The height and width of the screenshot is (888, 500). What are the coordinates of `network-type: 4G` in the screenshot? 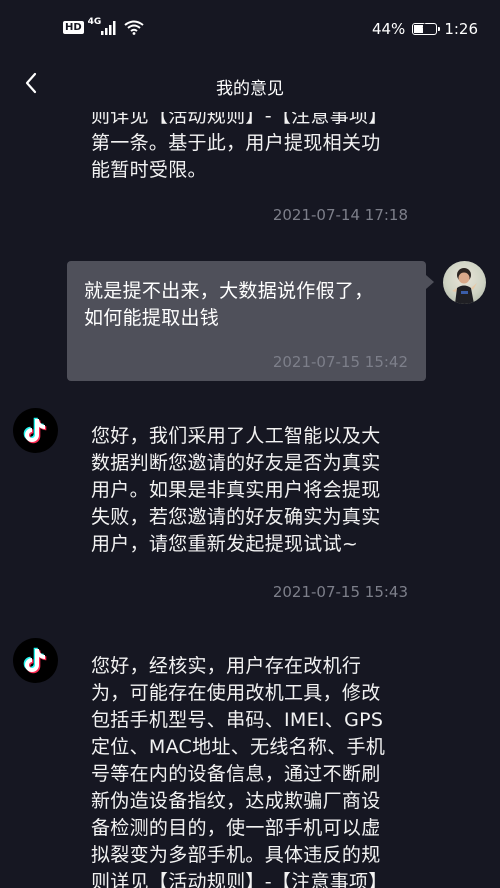 It's located at (94, 21).